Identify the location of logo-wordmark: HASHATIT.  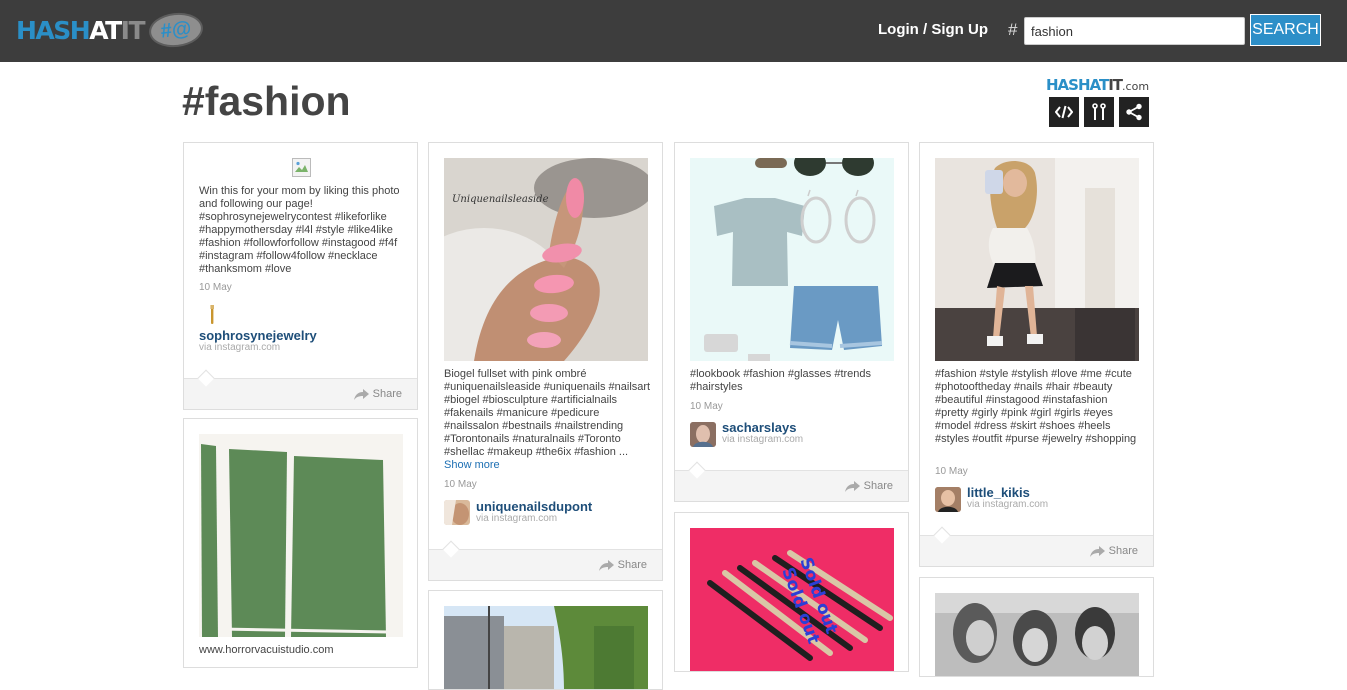
(81, 30).